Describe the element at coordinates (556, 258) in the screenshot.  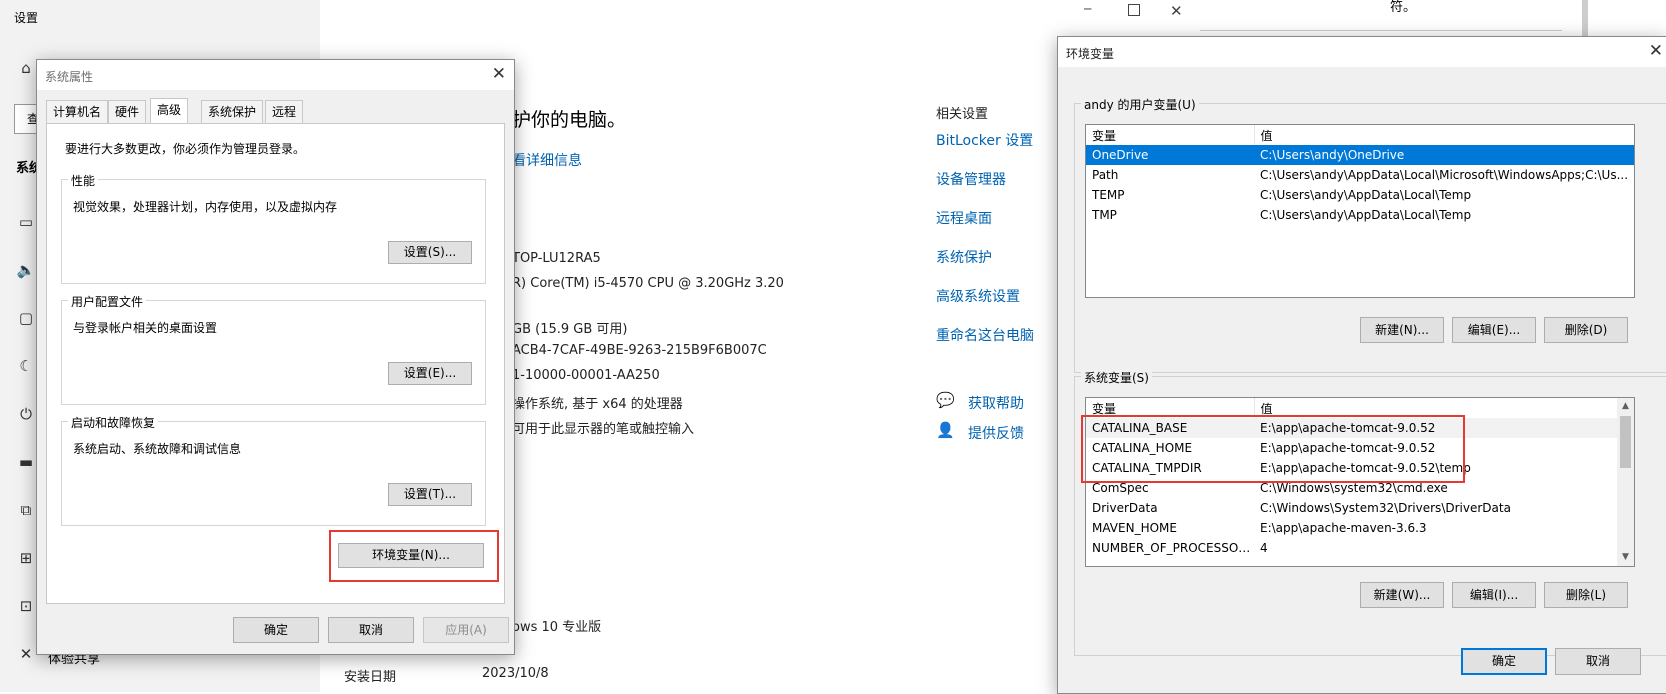
I see `device-name-value: TOP-LU12RA5` at that location.